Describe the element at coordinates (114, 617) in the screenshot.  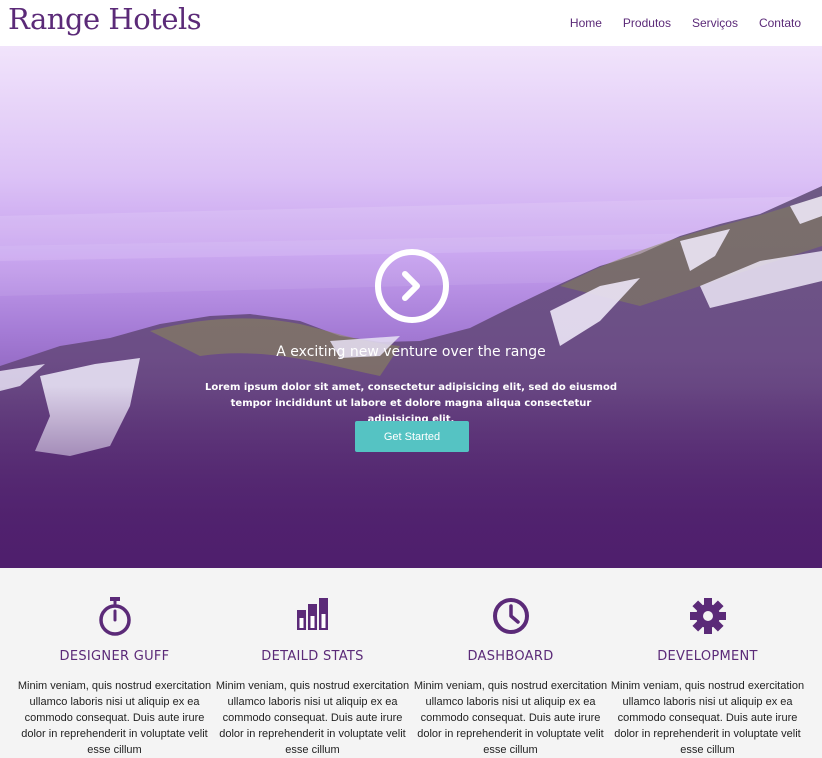
I see `stopwatch-icon` at that location.